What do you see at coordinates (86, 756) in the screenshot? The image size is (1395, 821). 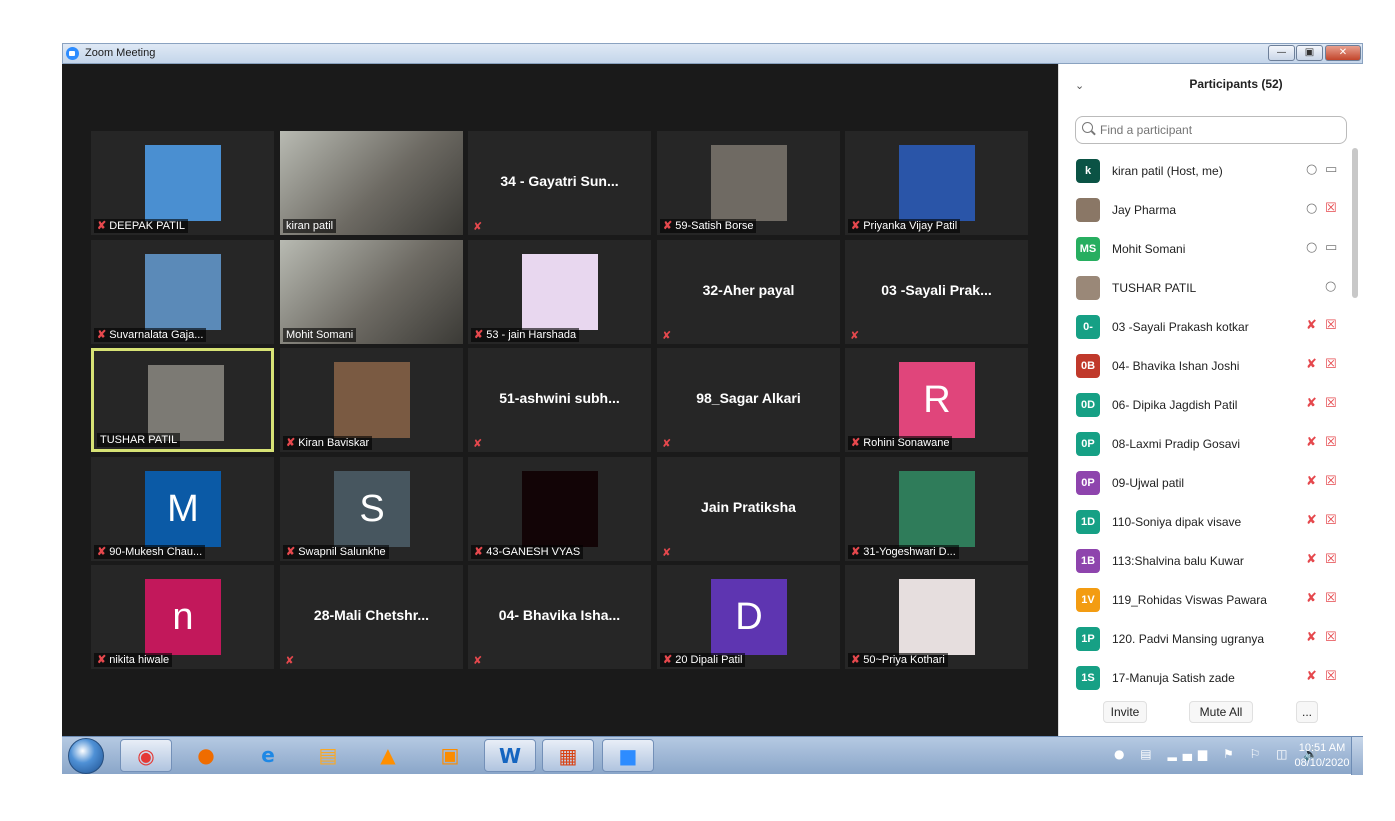 I see `start-button` at bounding box center [86, 756].